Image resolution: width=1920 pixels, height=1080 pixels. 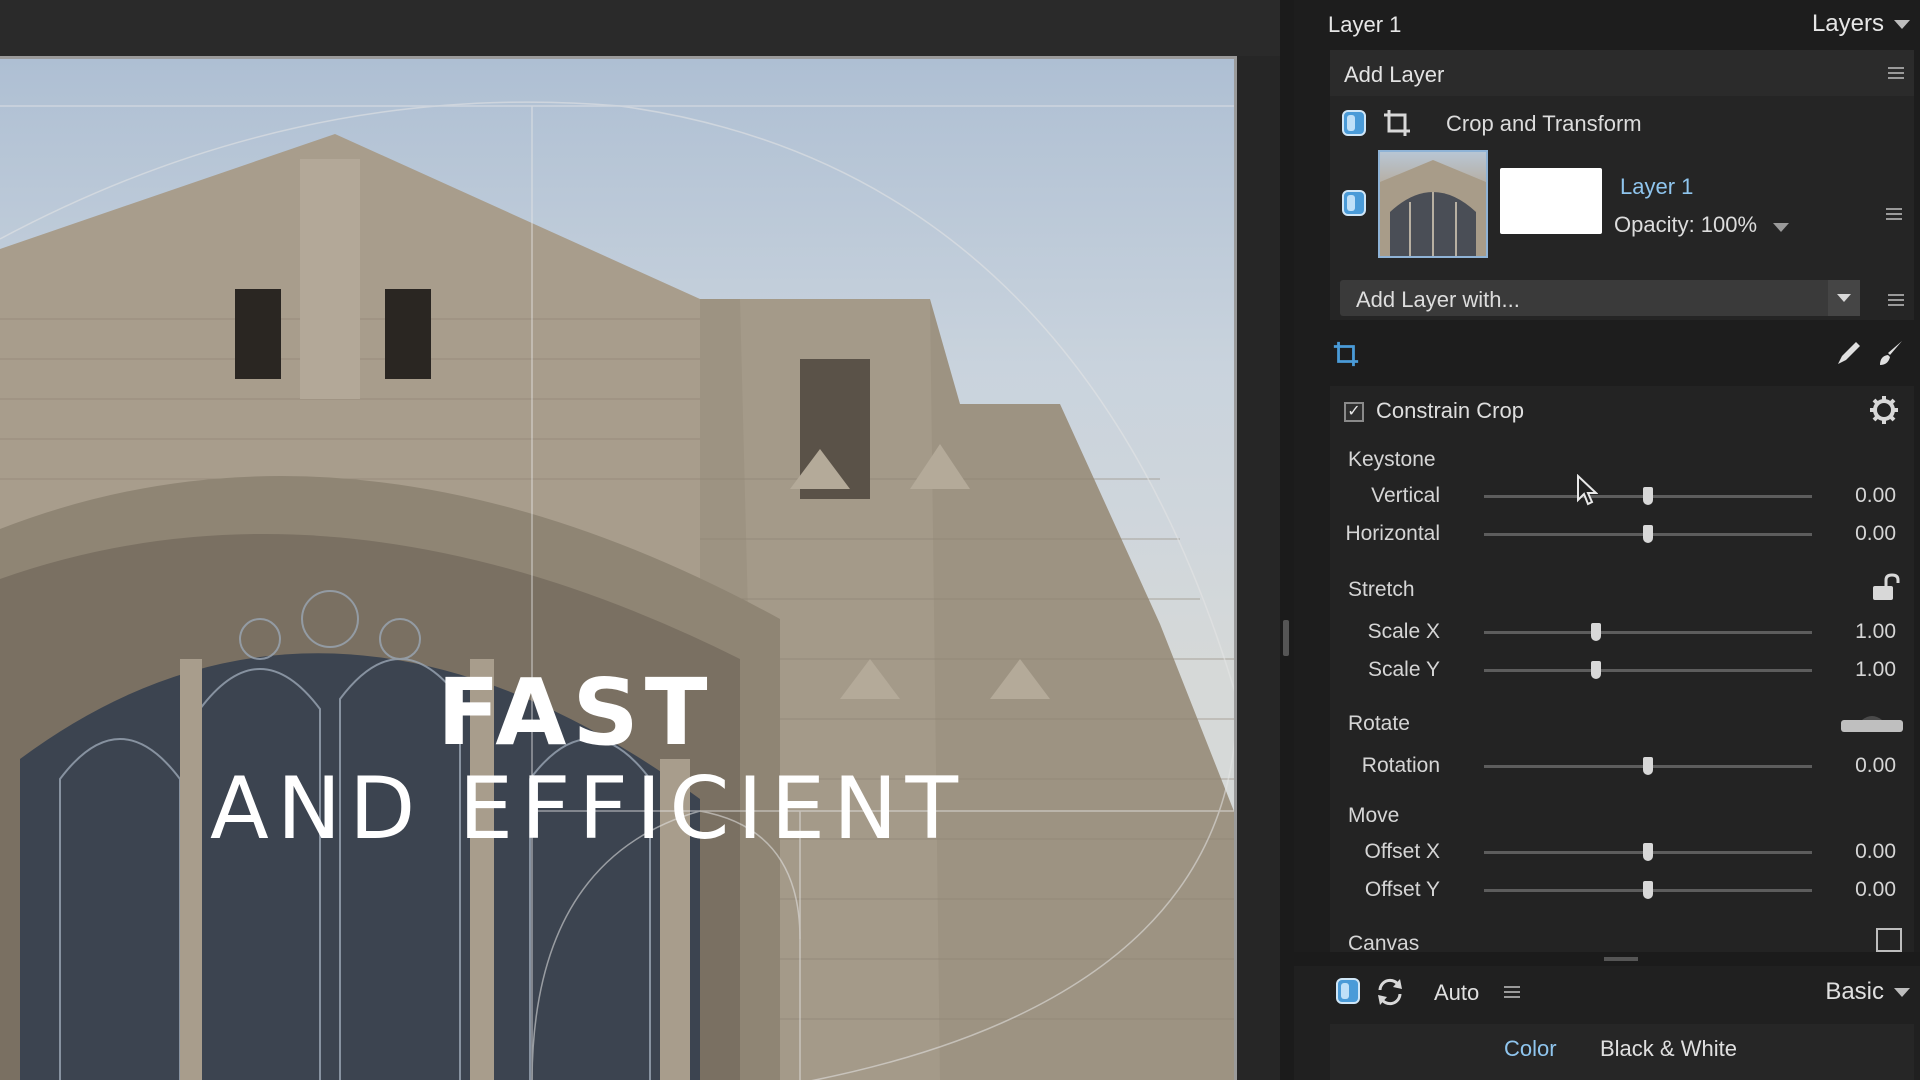 I want to click on crop-visibility-toggle-icon, so click(x=1354, y=123).